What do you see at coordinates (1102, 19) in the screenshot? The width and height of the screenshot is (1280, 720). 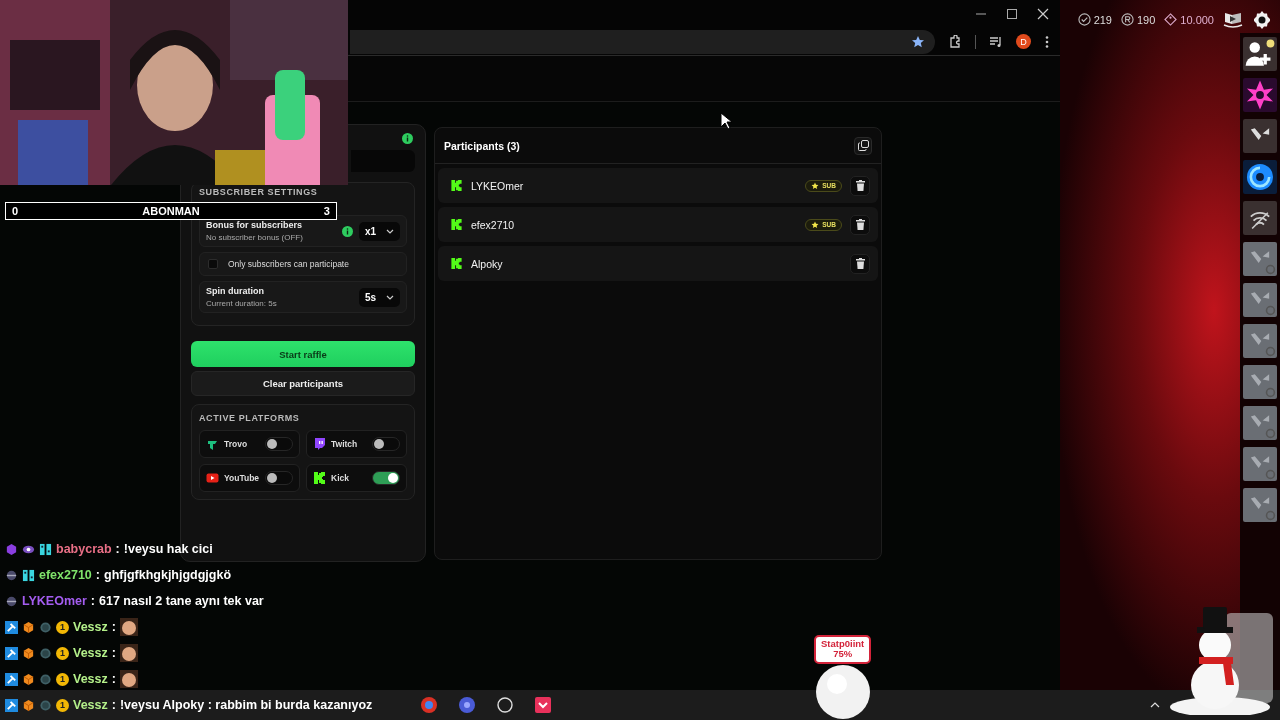 I see `stat-value: 219` at bounding box center [1102, 19].